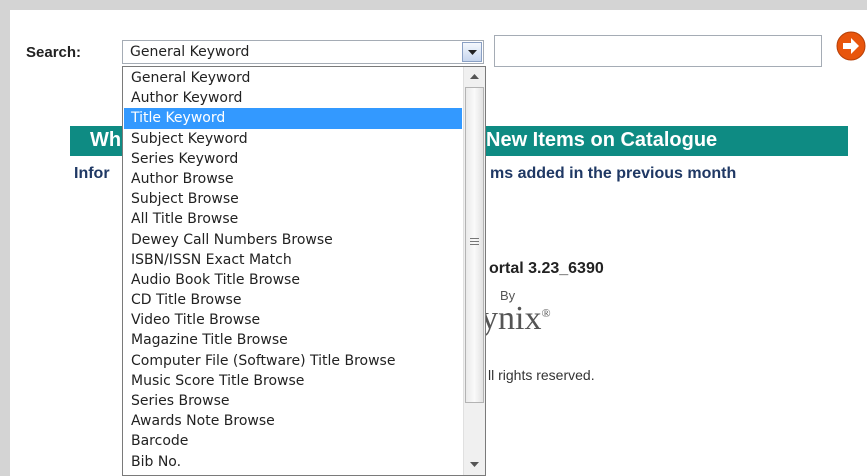 Image resolution: width=867 pixels, height=476 pixels. I want to click on dropdown-arrow-button, so click(472, 52).